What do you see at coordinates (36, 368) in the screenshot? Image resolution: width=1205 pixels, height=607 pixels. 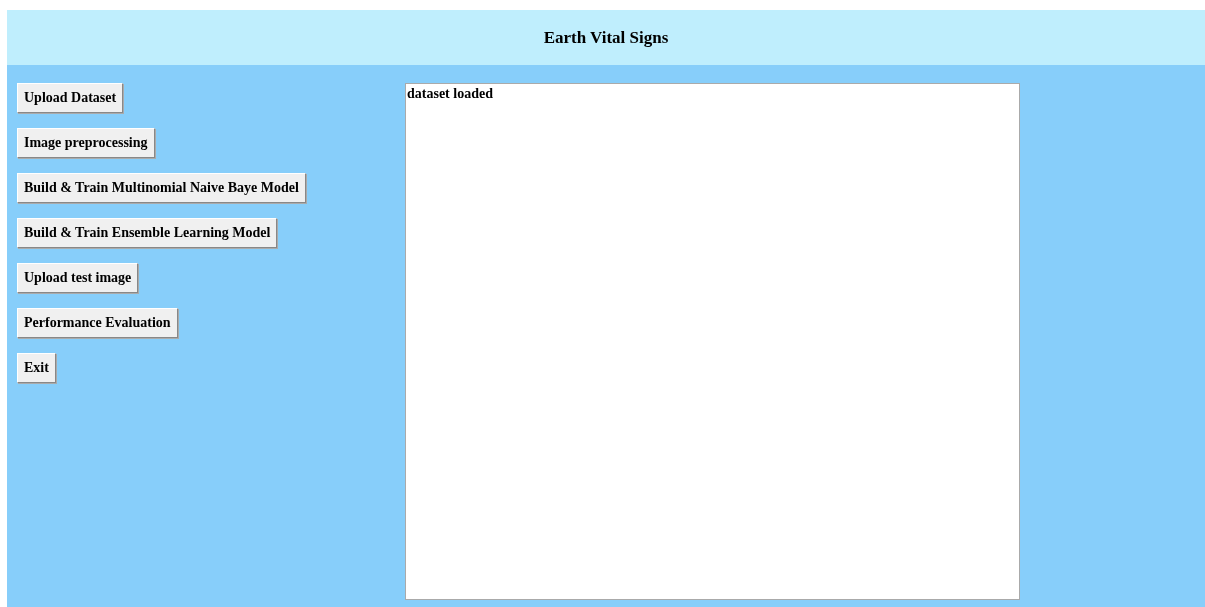 I see `action-button: Exit` at bounding box center [36, 368].